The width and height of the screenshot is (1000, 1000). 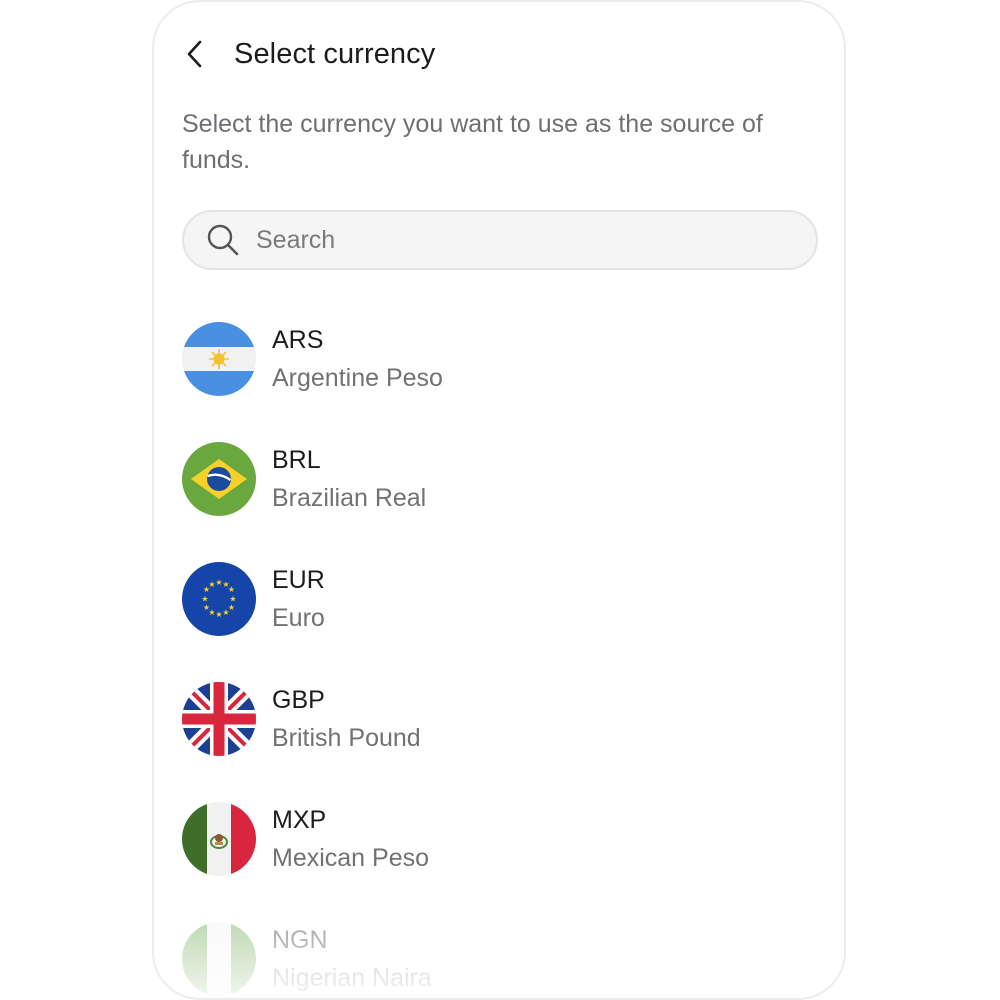 What do you see at coordinates (296, 460) in the screenshot?
I see `currency-code: BRL` at bounding box center [296, 460].